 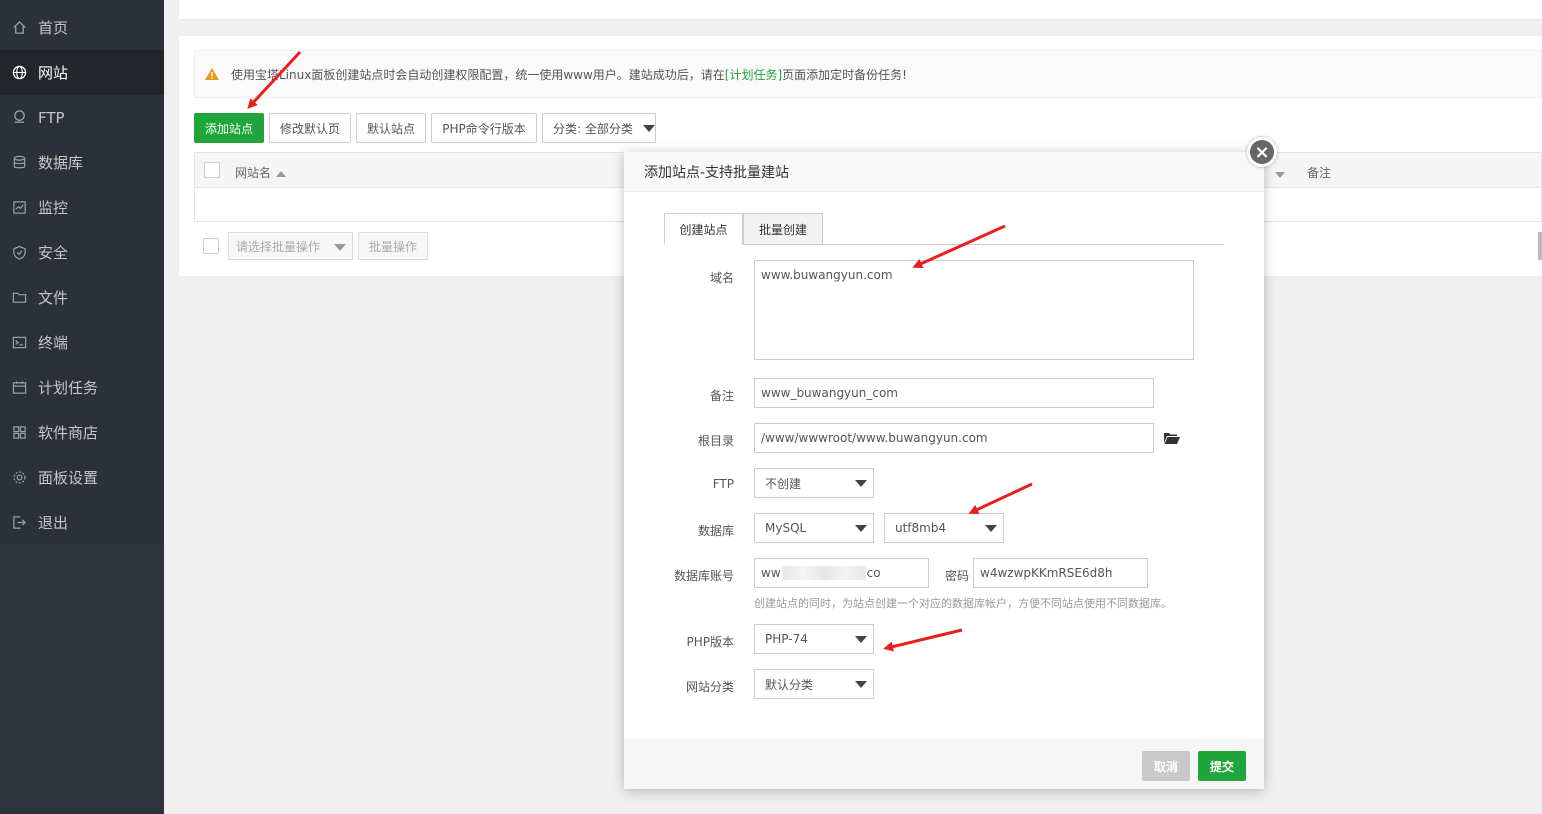 What do you see at coordinates (82, 342) in the screenshot?
I see `sidebar-item-terminal: 终端` at bounding box center [82, 342].